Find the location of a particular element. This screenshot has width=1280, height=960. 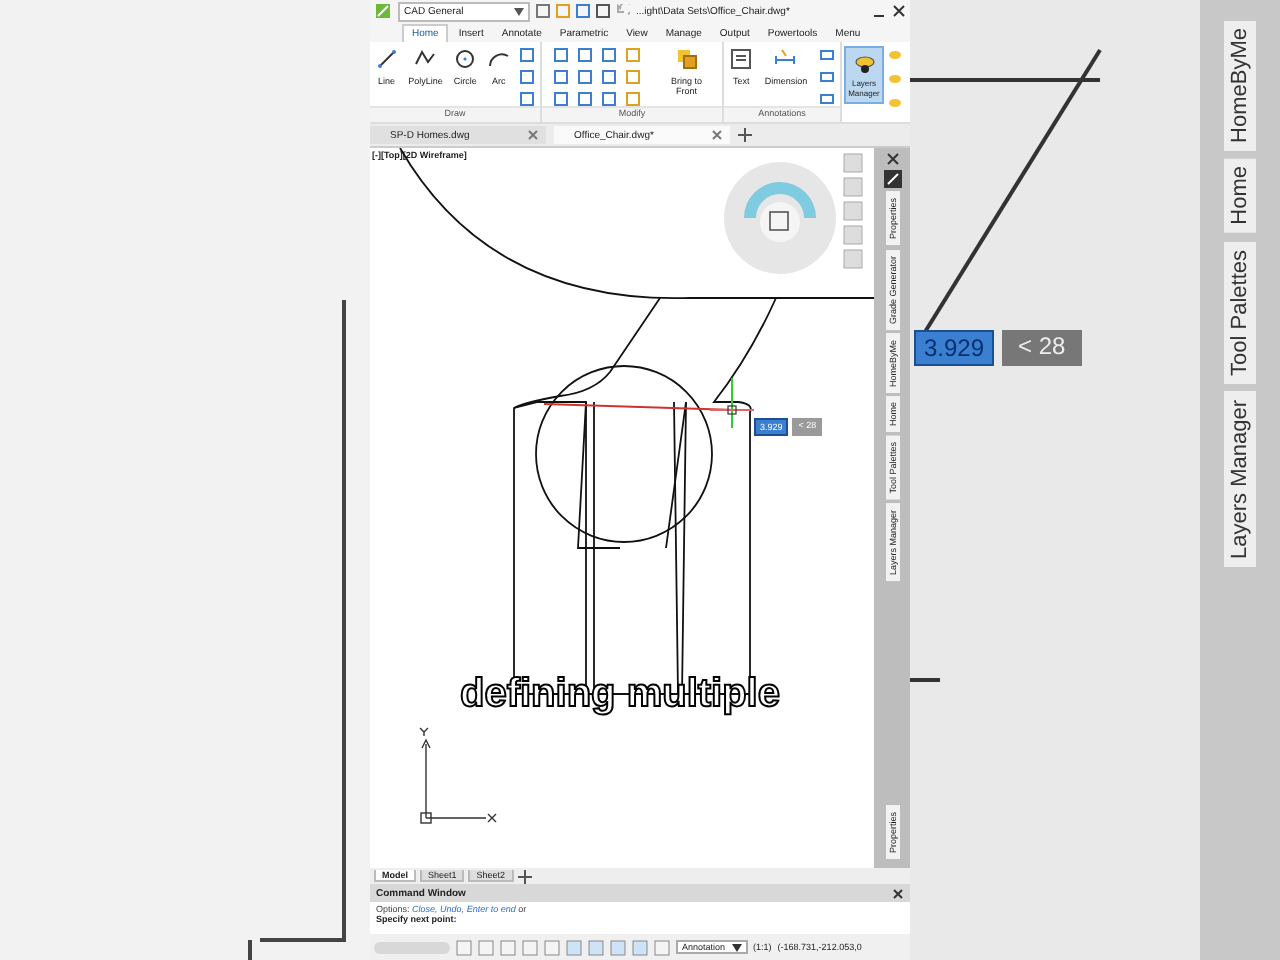

blurred-input-field: 3.929 is located at coordinates (954, 348).